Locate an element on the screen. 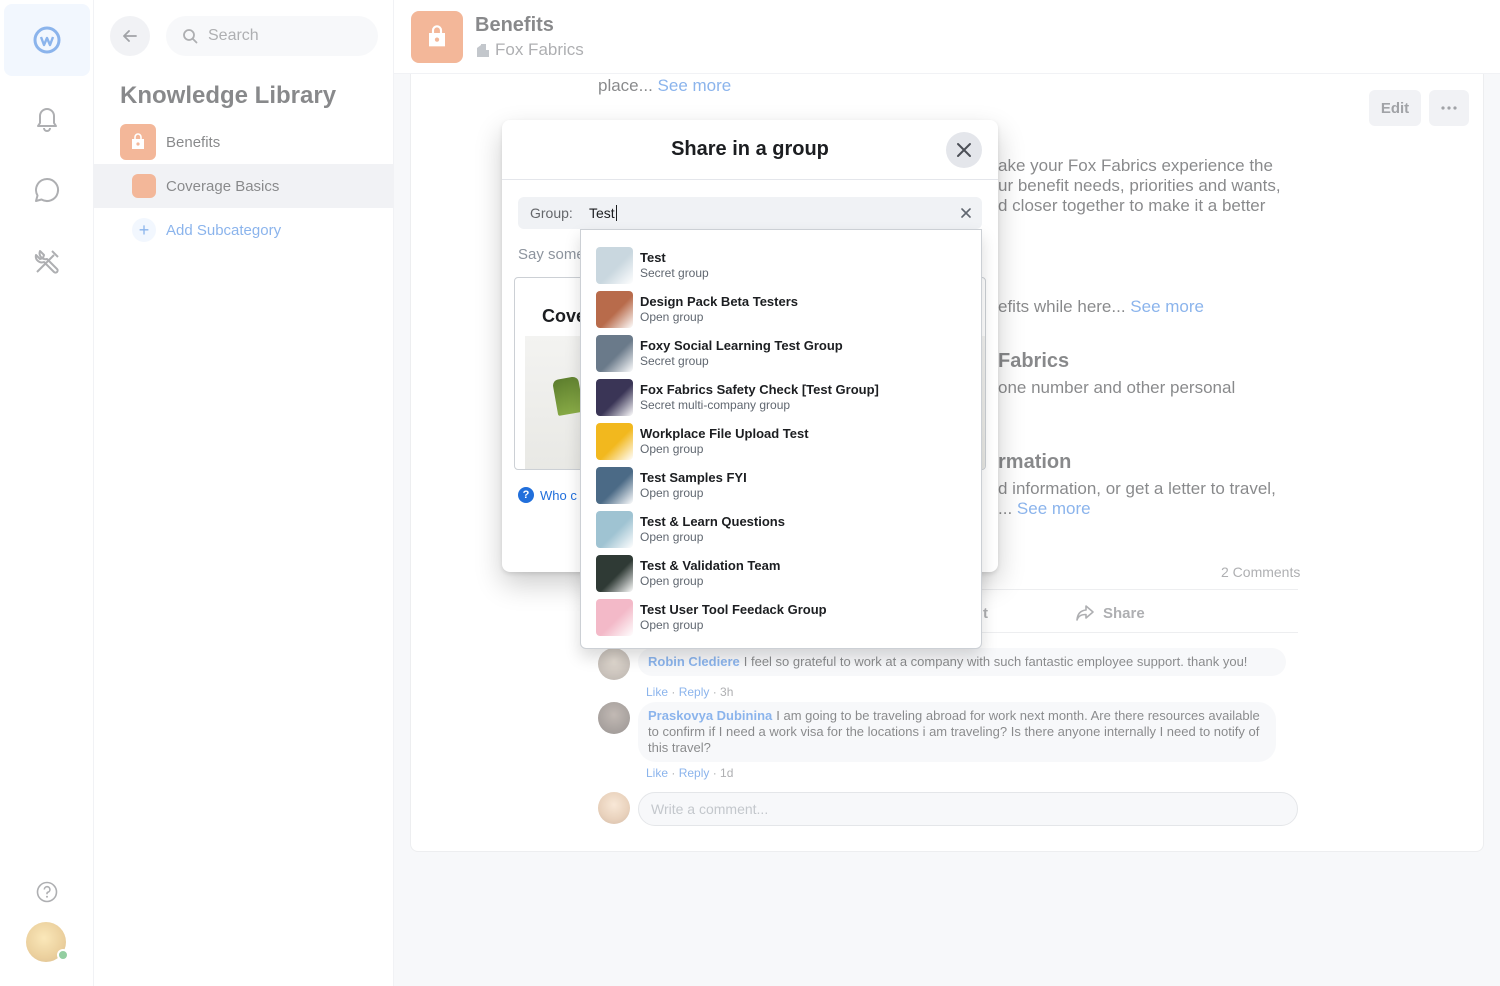 This screenshot has height=986, width=1500. close-icon is located at coordinates (964, 150).